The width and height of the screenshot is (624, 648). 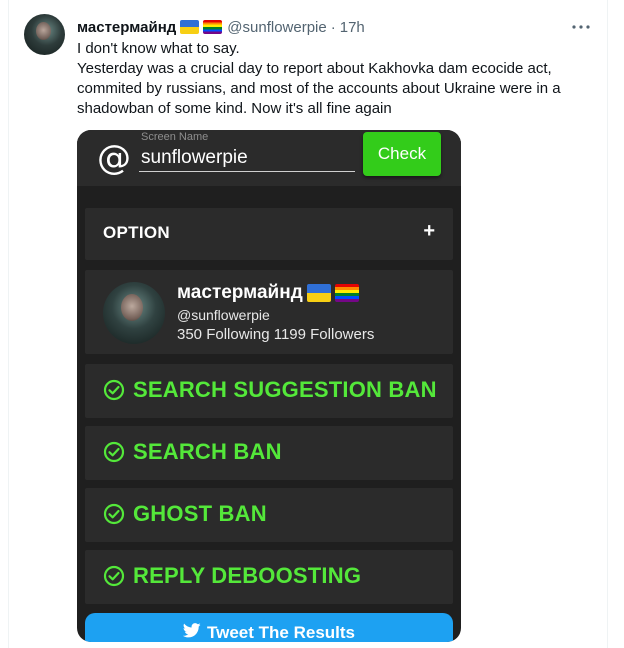 I want to click on screen-name-input: sunflowerpie, so click(x=247, y=158).